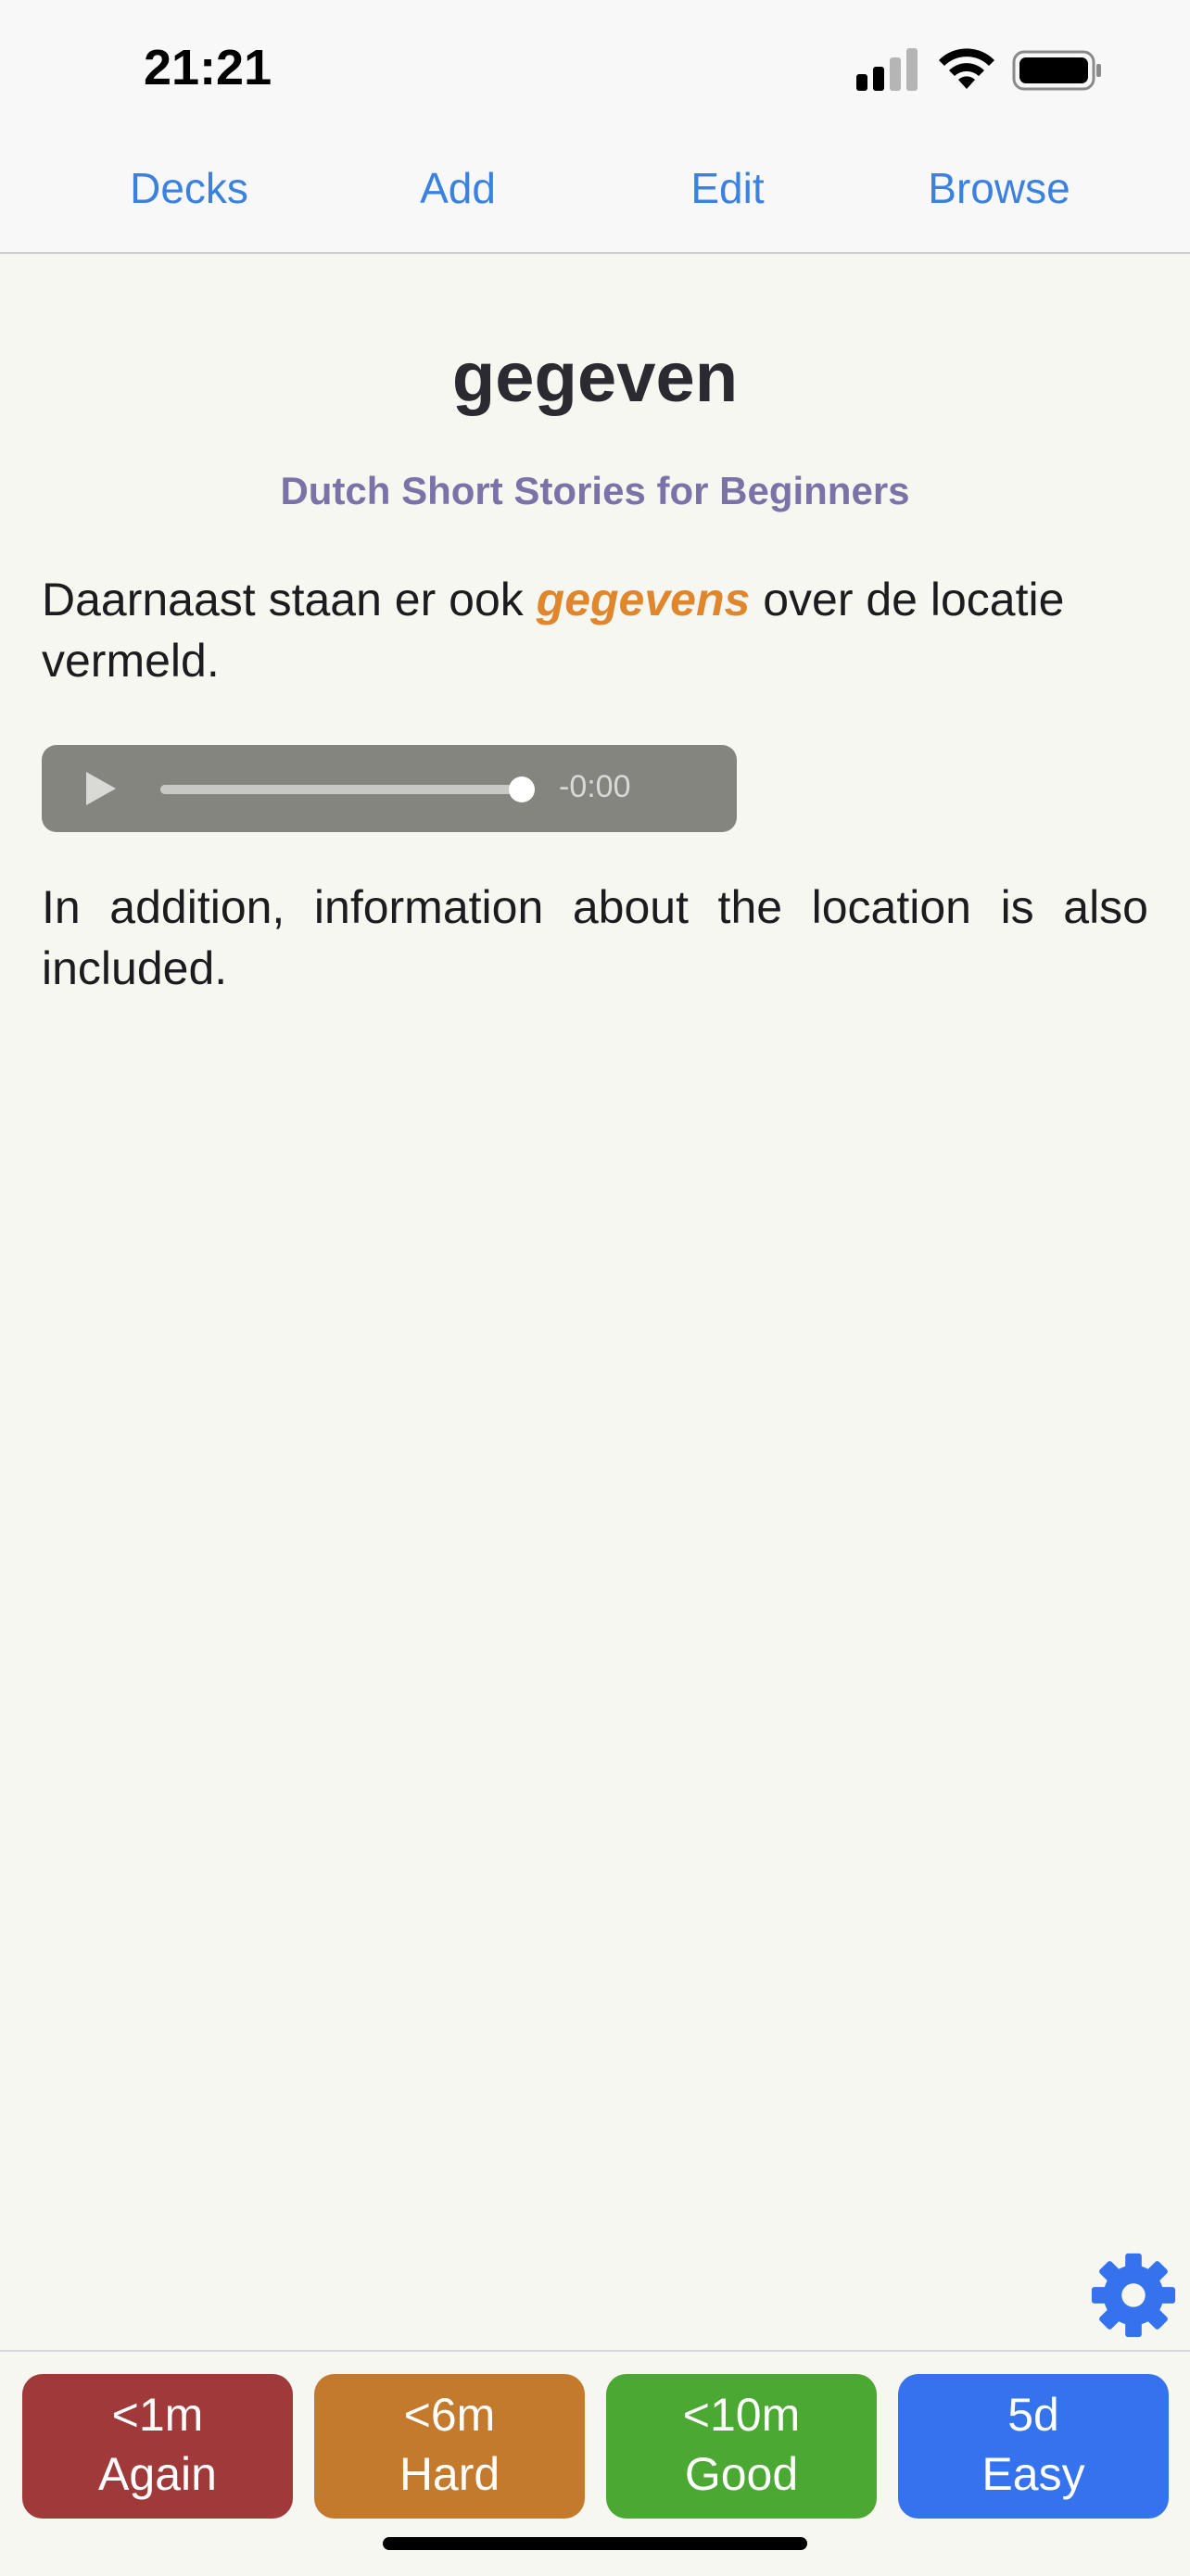 The width and height of the screenshot is (1190, 2576). I want to click on easy-button: 5d Easy, so click(1033, 2446).